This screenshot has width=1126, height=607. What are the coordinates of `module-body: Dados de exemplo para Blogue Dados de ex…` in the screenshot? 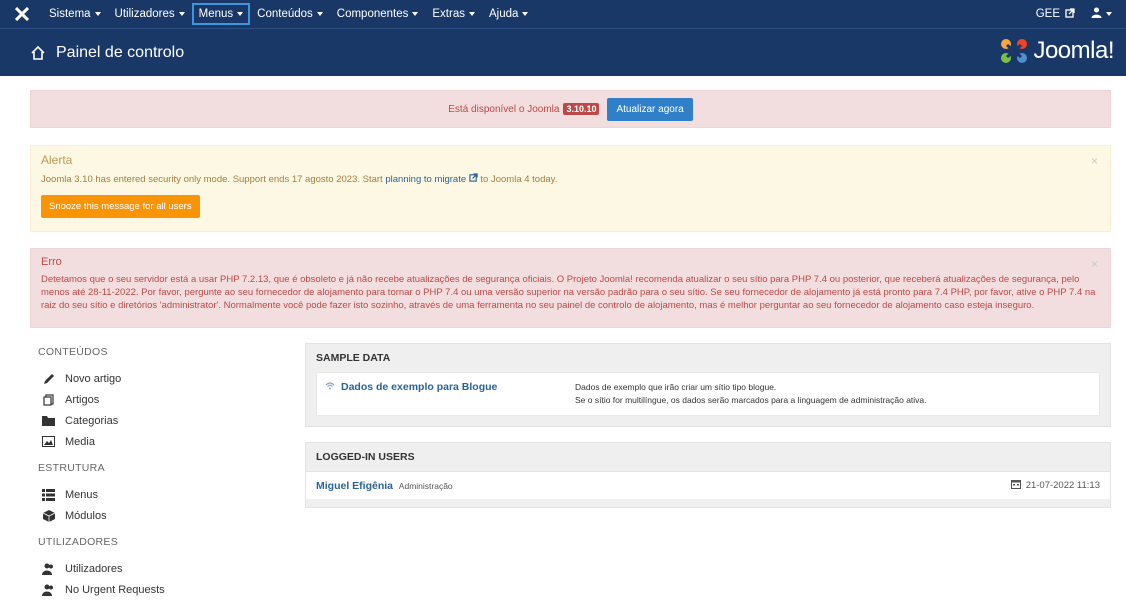 It's located at (708, 394).